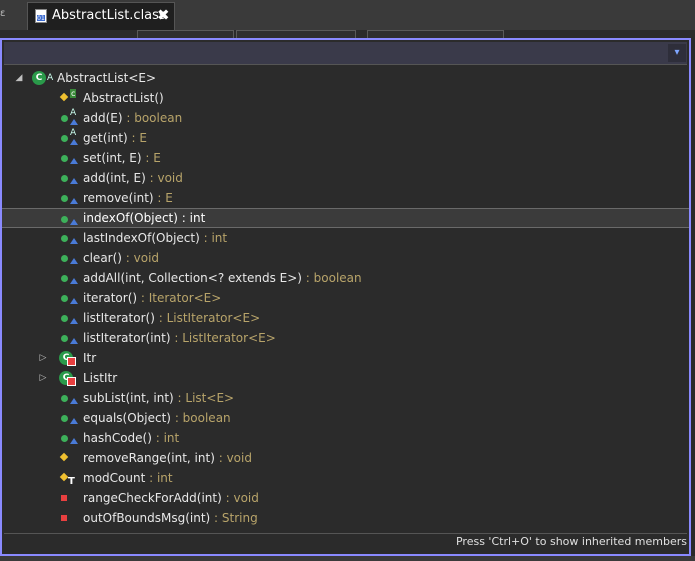  Describe the element at coordinates (345, 118) in the screenshot. I see `tree-member-row: Aadd(E) : boolean` at that location.